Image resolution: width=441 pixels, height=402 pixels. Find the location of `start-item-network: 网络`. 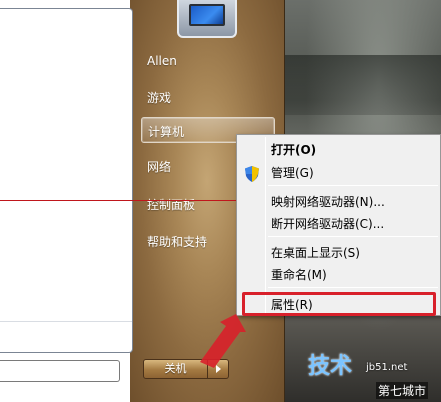

start-item-network: 网络 is located at coordinates (159, 166).